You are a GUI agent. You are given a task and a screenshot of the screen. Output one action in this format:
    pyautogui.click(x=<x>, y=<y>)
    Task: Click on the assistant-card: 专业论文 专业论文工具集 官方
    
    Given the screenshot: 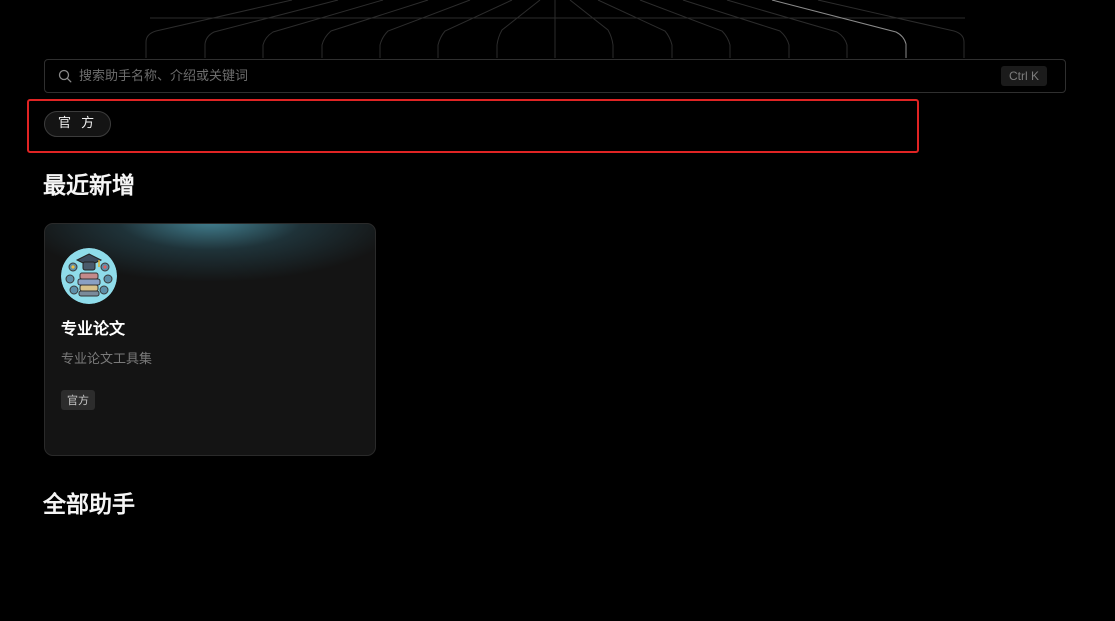 What is the action you would take?
    pyautogui.click(x=210, y=339)
    